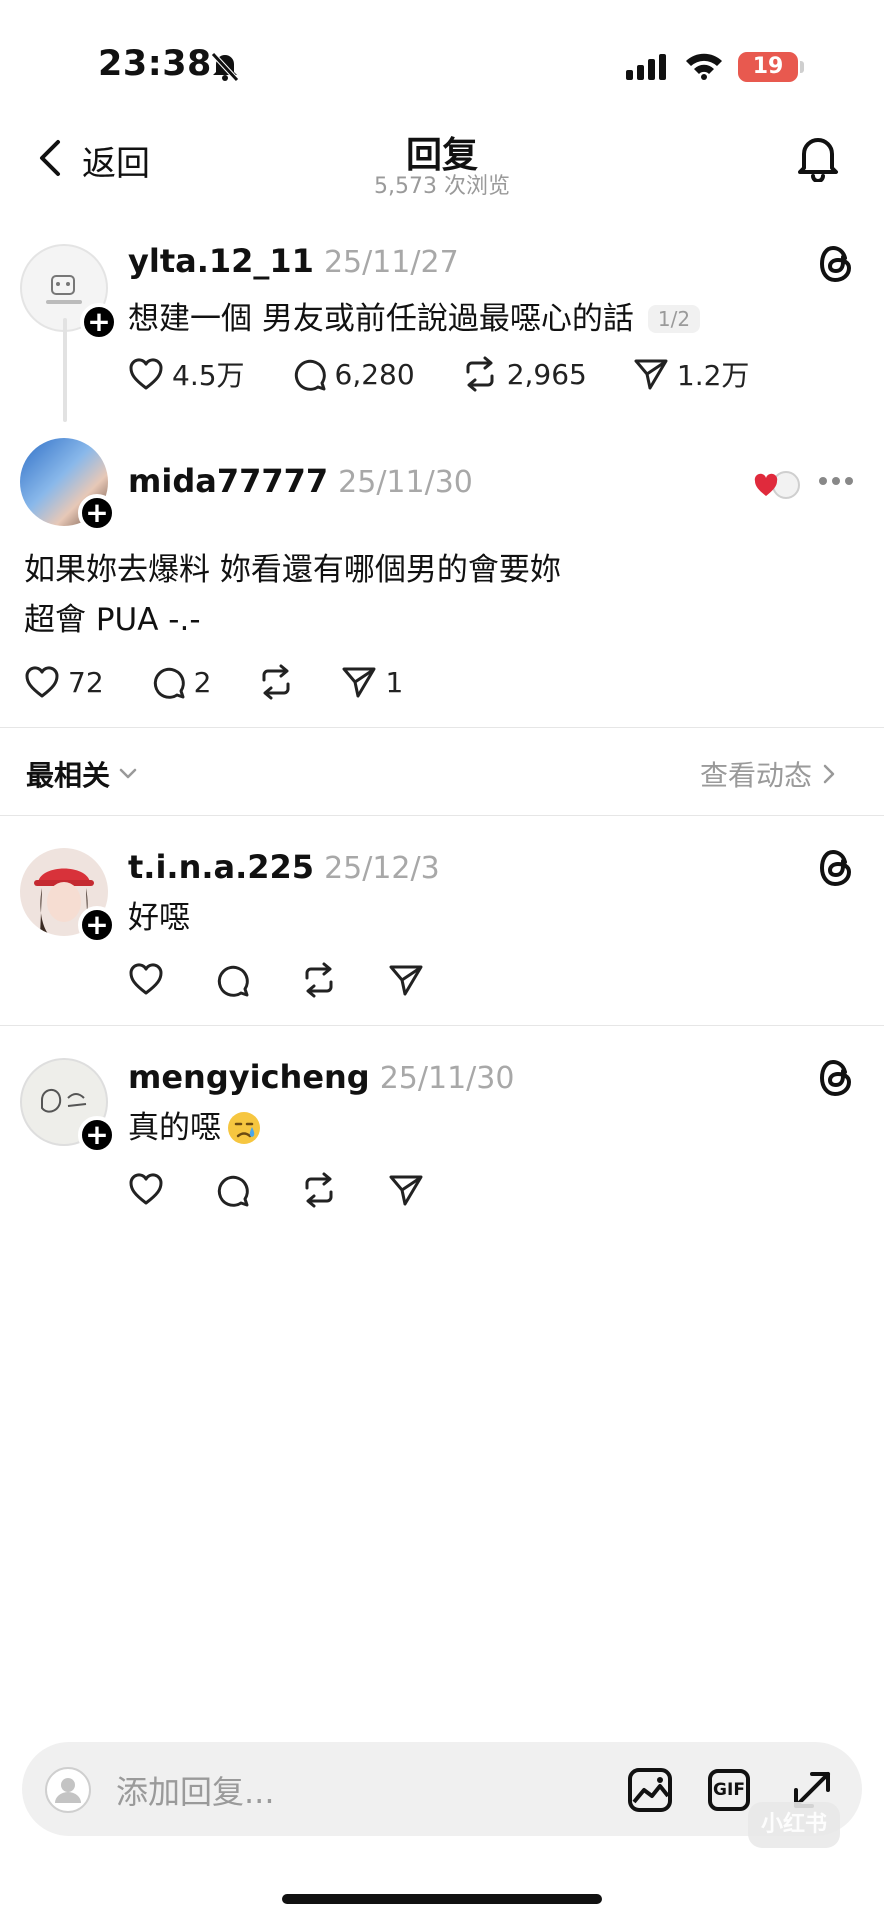  What do you see at coordinates (128, 773) in the screenshot?
I see `chevron-down-icon` at bounding box center [128, 773].